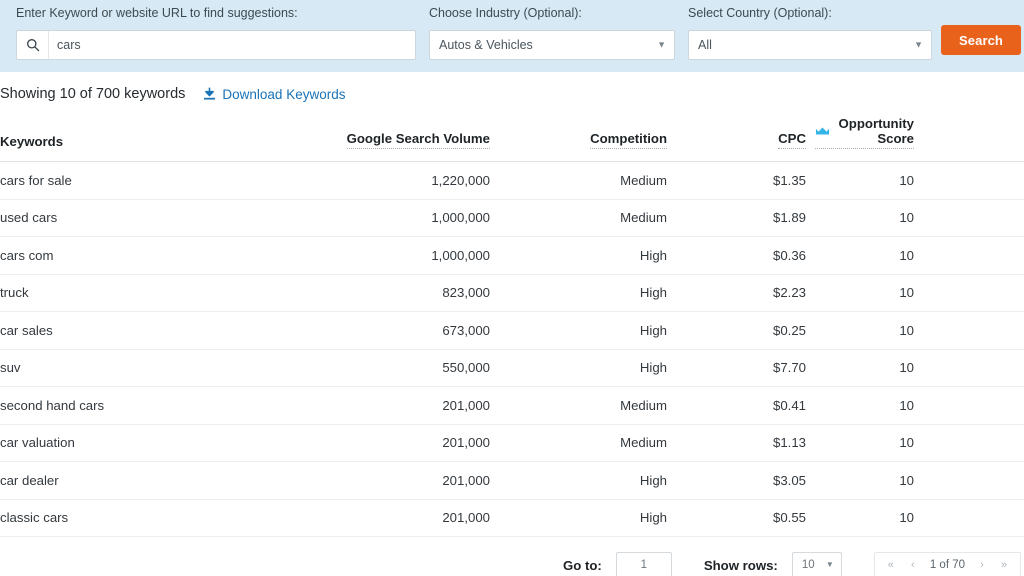 The width and height of the screenshot is (1024, 576). Describe the element at coordinates (891, 564) in the screenshot. I see `first-page-button: «` at that location.